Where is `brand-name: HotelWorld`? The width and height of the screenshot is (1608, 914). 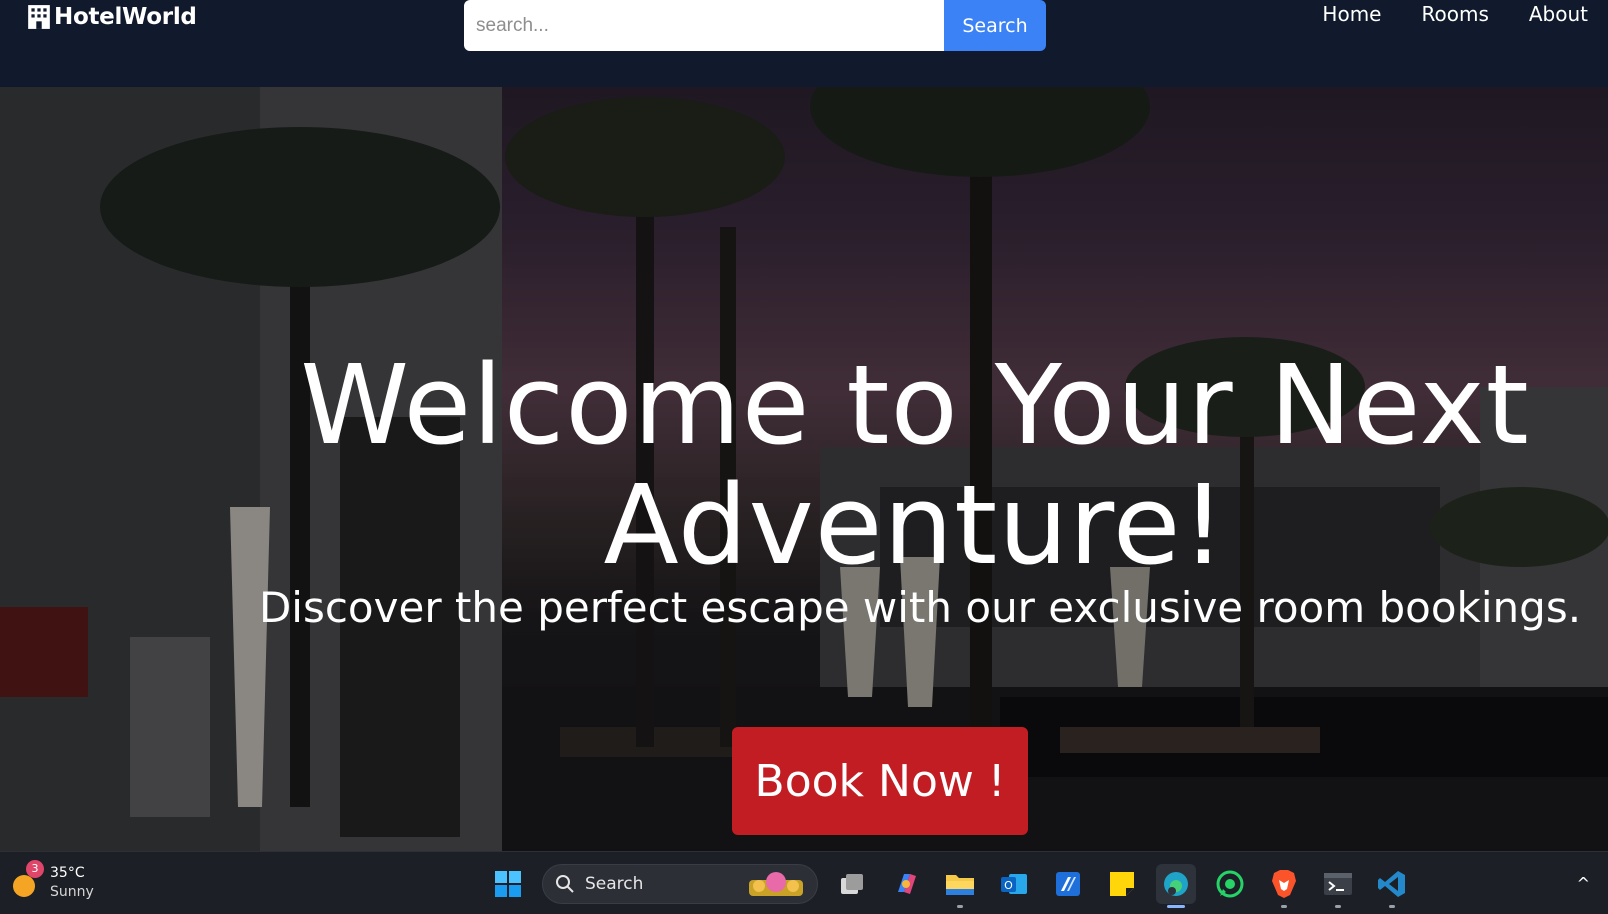
brand-name: HotelWorld is located at coordinates (125, 17).